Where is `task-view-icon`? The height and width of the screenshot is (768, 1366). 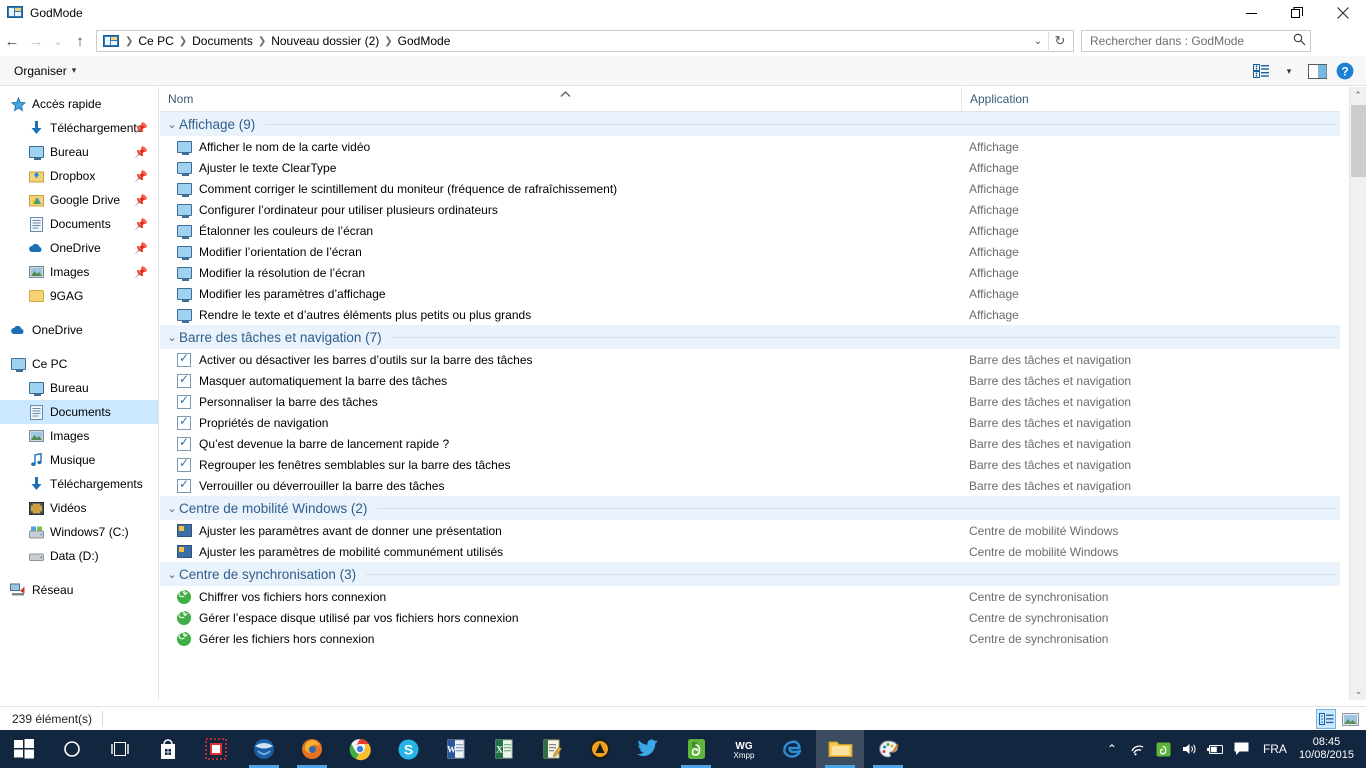 task-view-icon is located at coordinates (120, 749).